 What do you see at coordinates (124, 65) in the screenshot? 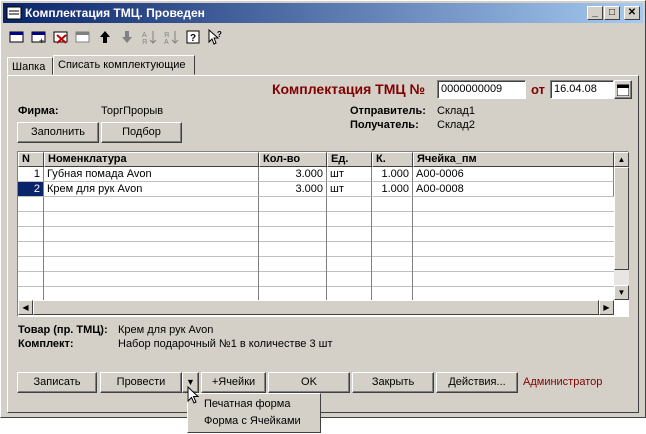
I see `tab-write-off-components: Списать комплектующие` at bounding box center [124, 65].